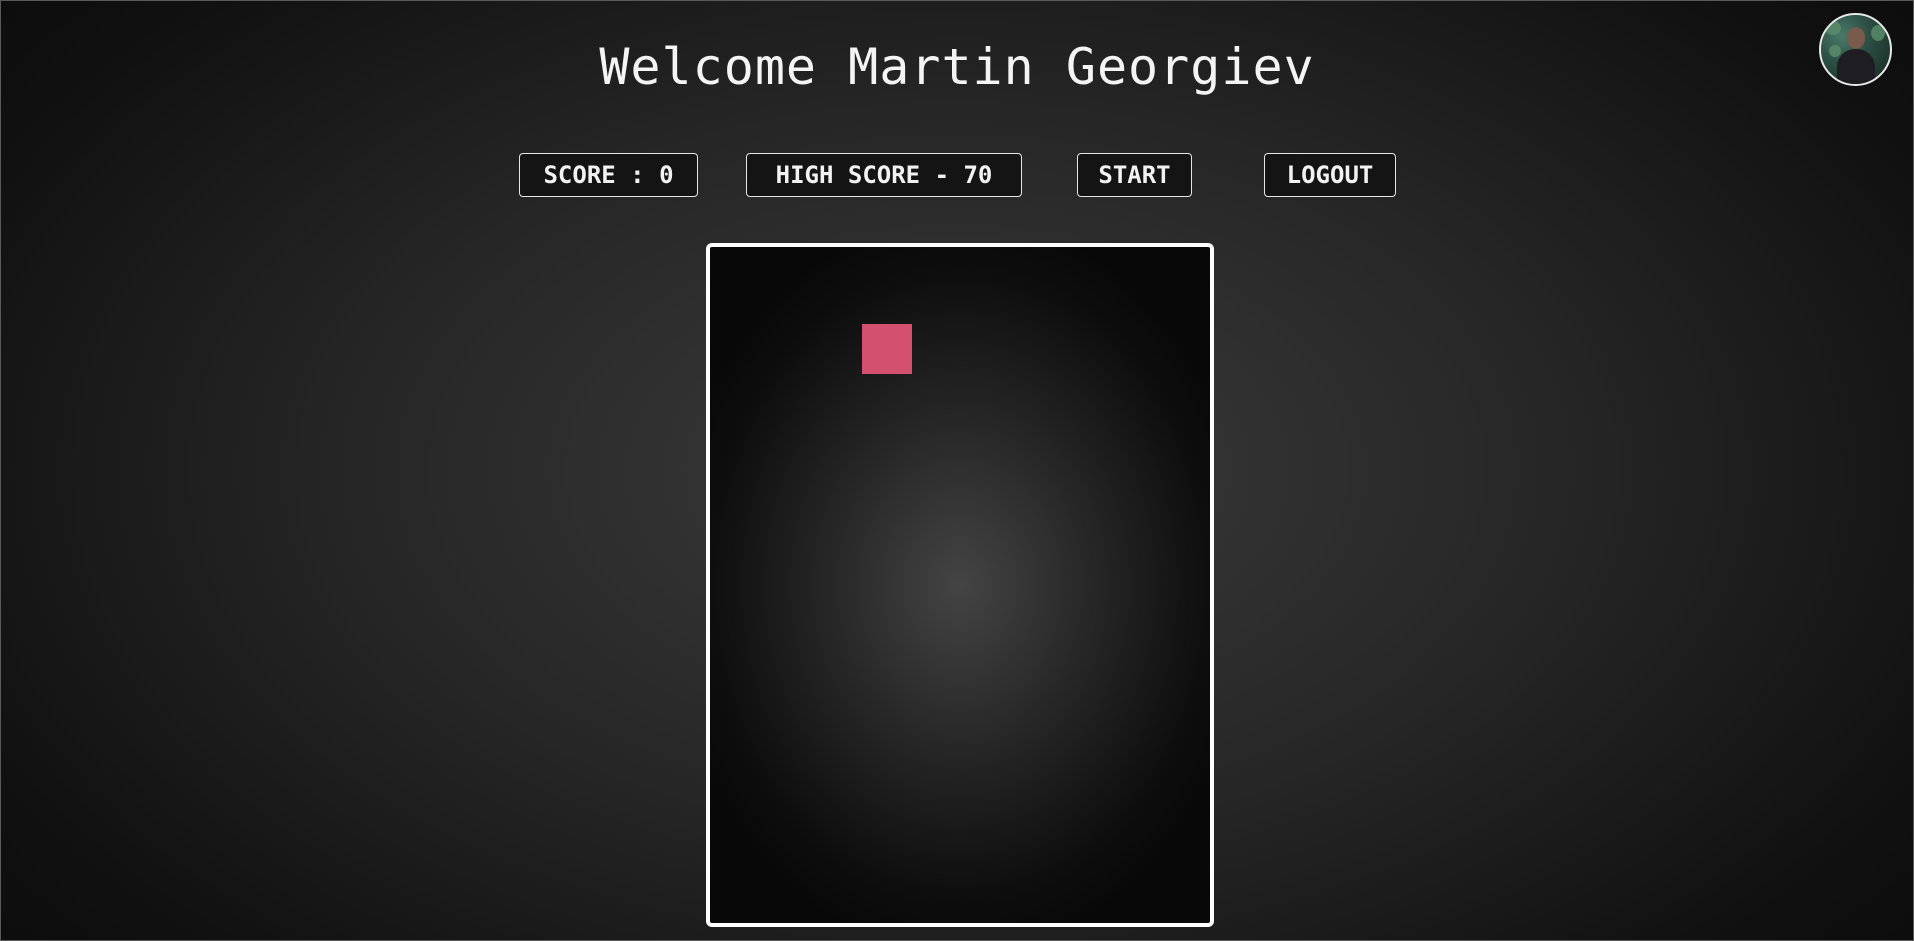  I want to click on start-button: START, so click(1134, 175).